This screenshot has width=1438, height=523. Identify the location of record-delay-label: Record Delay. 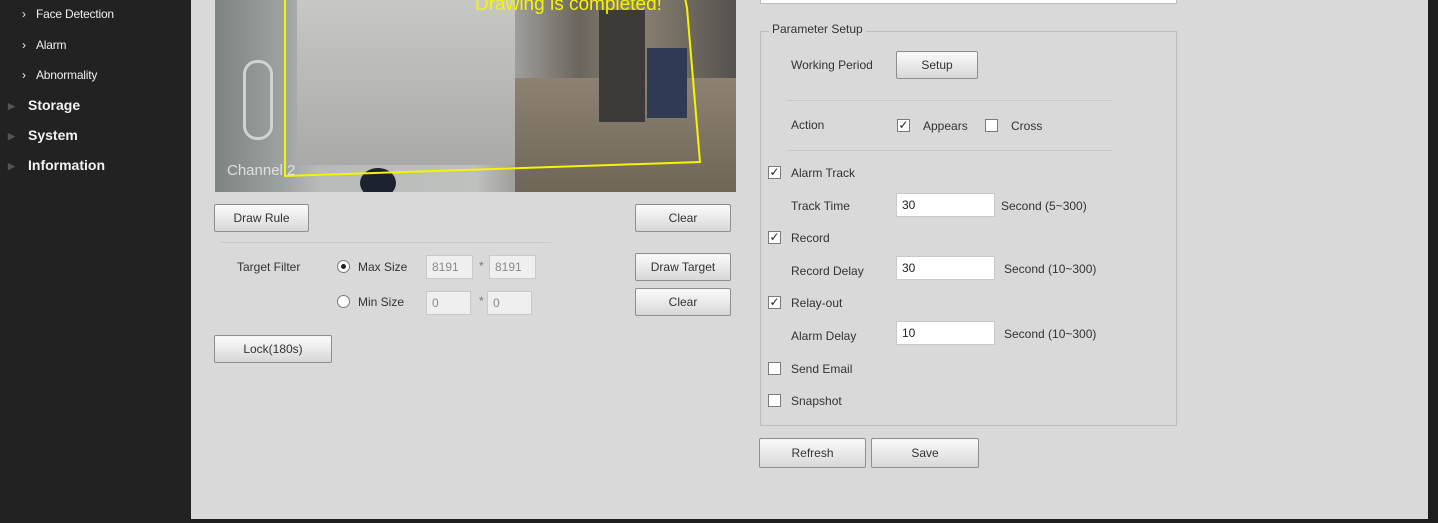
(827, 271).